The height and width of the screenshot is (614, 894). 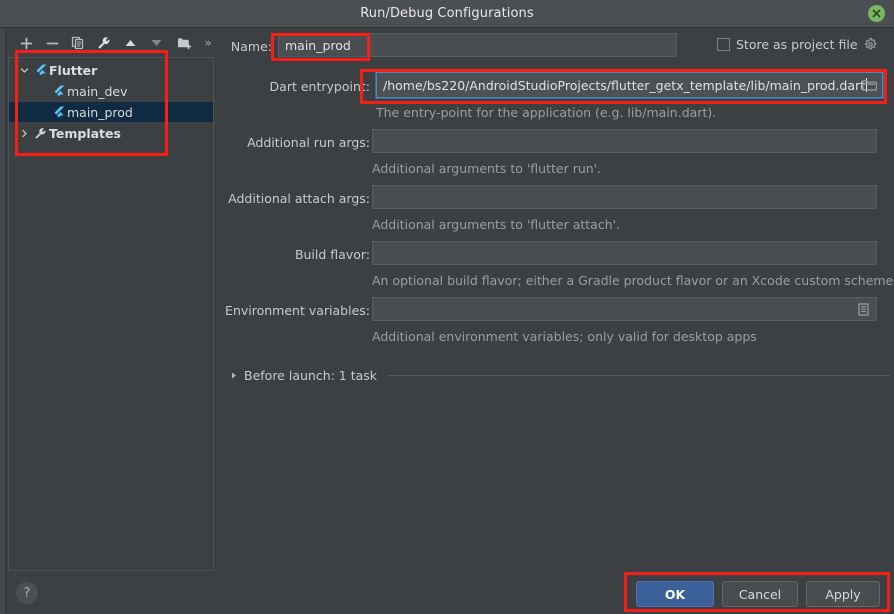 What do you see at coordinates (624, 253) in the screenshot?
I see `build-flavor-input` at bounding box center [624, 253].